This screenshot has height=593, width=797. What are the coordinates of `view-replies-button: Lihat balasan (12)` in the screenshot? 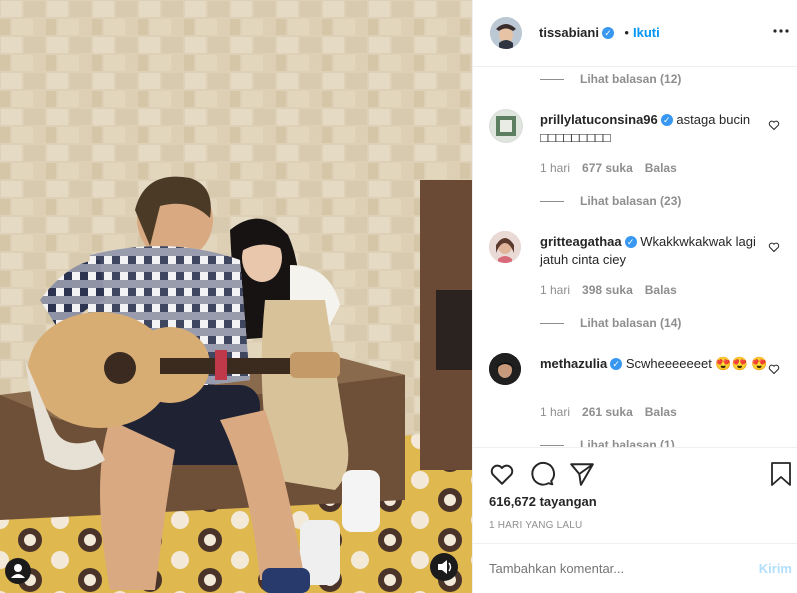 It's located at (610, 79).